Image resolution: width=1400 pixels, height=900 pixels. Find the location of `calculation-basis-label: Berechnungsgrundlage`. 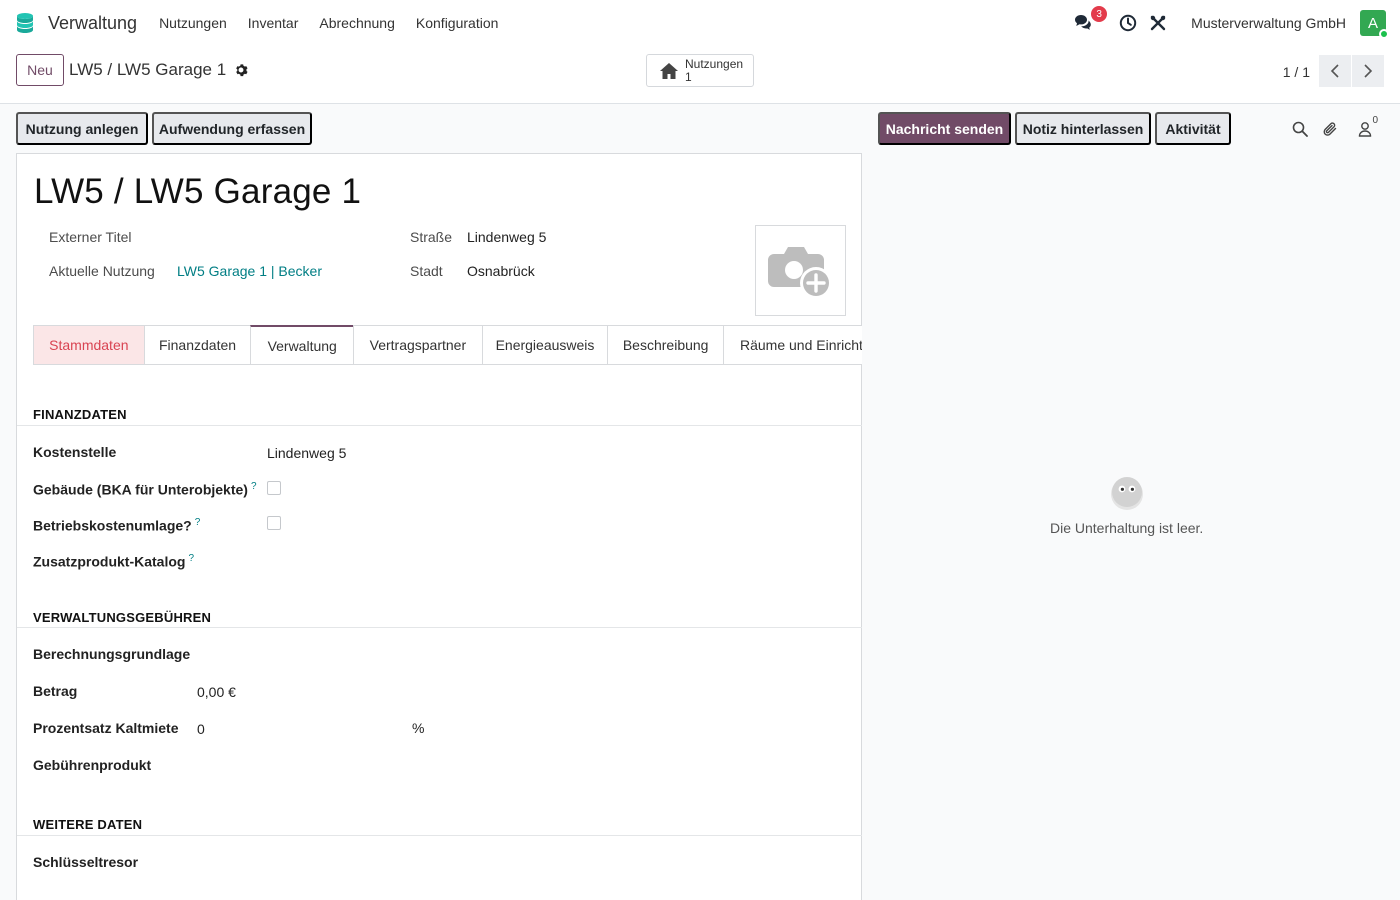

calculation-basis-label: Berechnungsgrundlage is located at coordinates (112, 654).